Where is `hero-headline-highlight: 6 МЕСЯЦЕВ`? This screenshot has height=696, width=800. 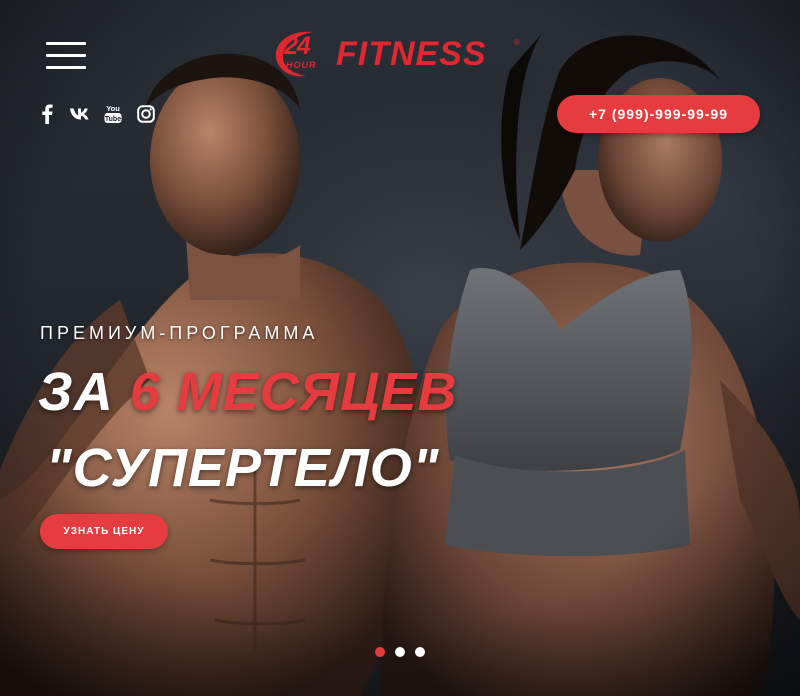 hero-headline-highlight: 6 МЕСЯЦЕВ is located at coordinates (293, 392).